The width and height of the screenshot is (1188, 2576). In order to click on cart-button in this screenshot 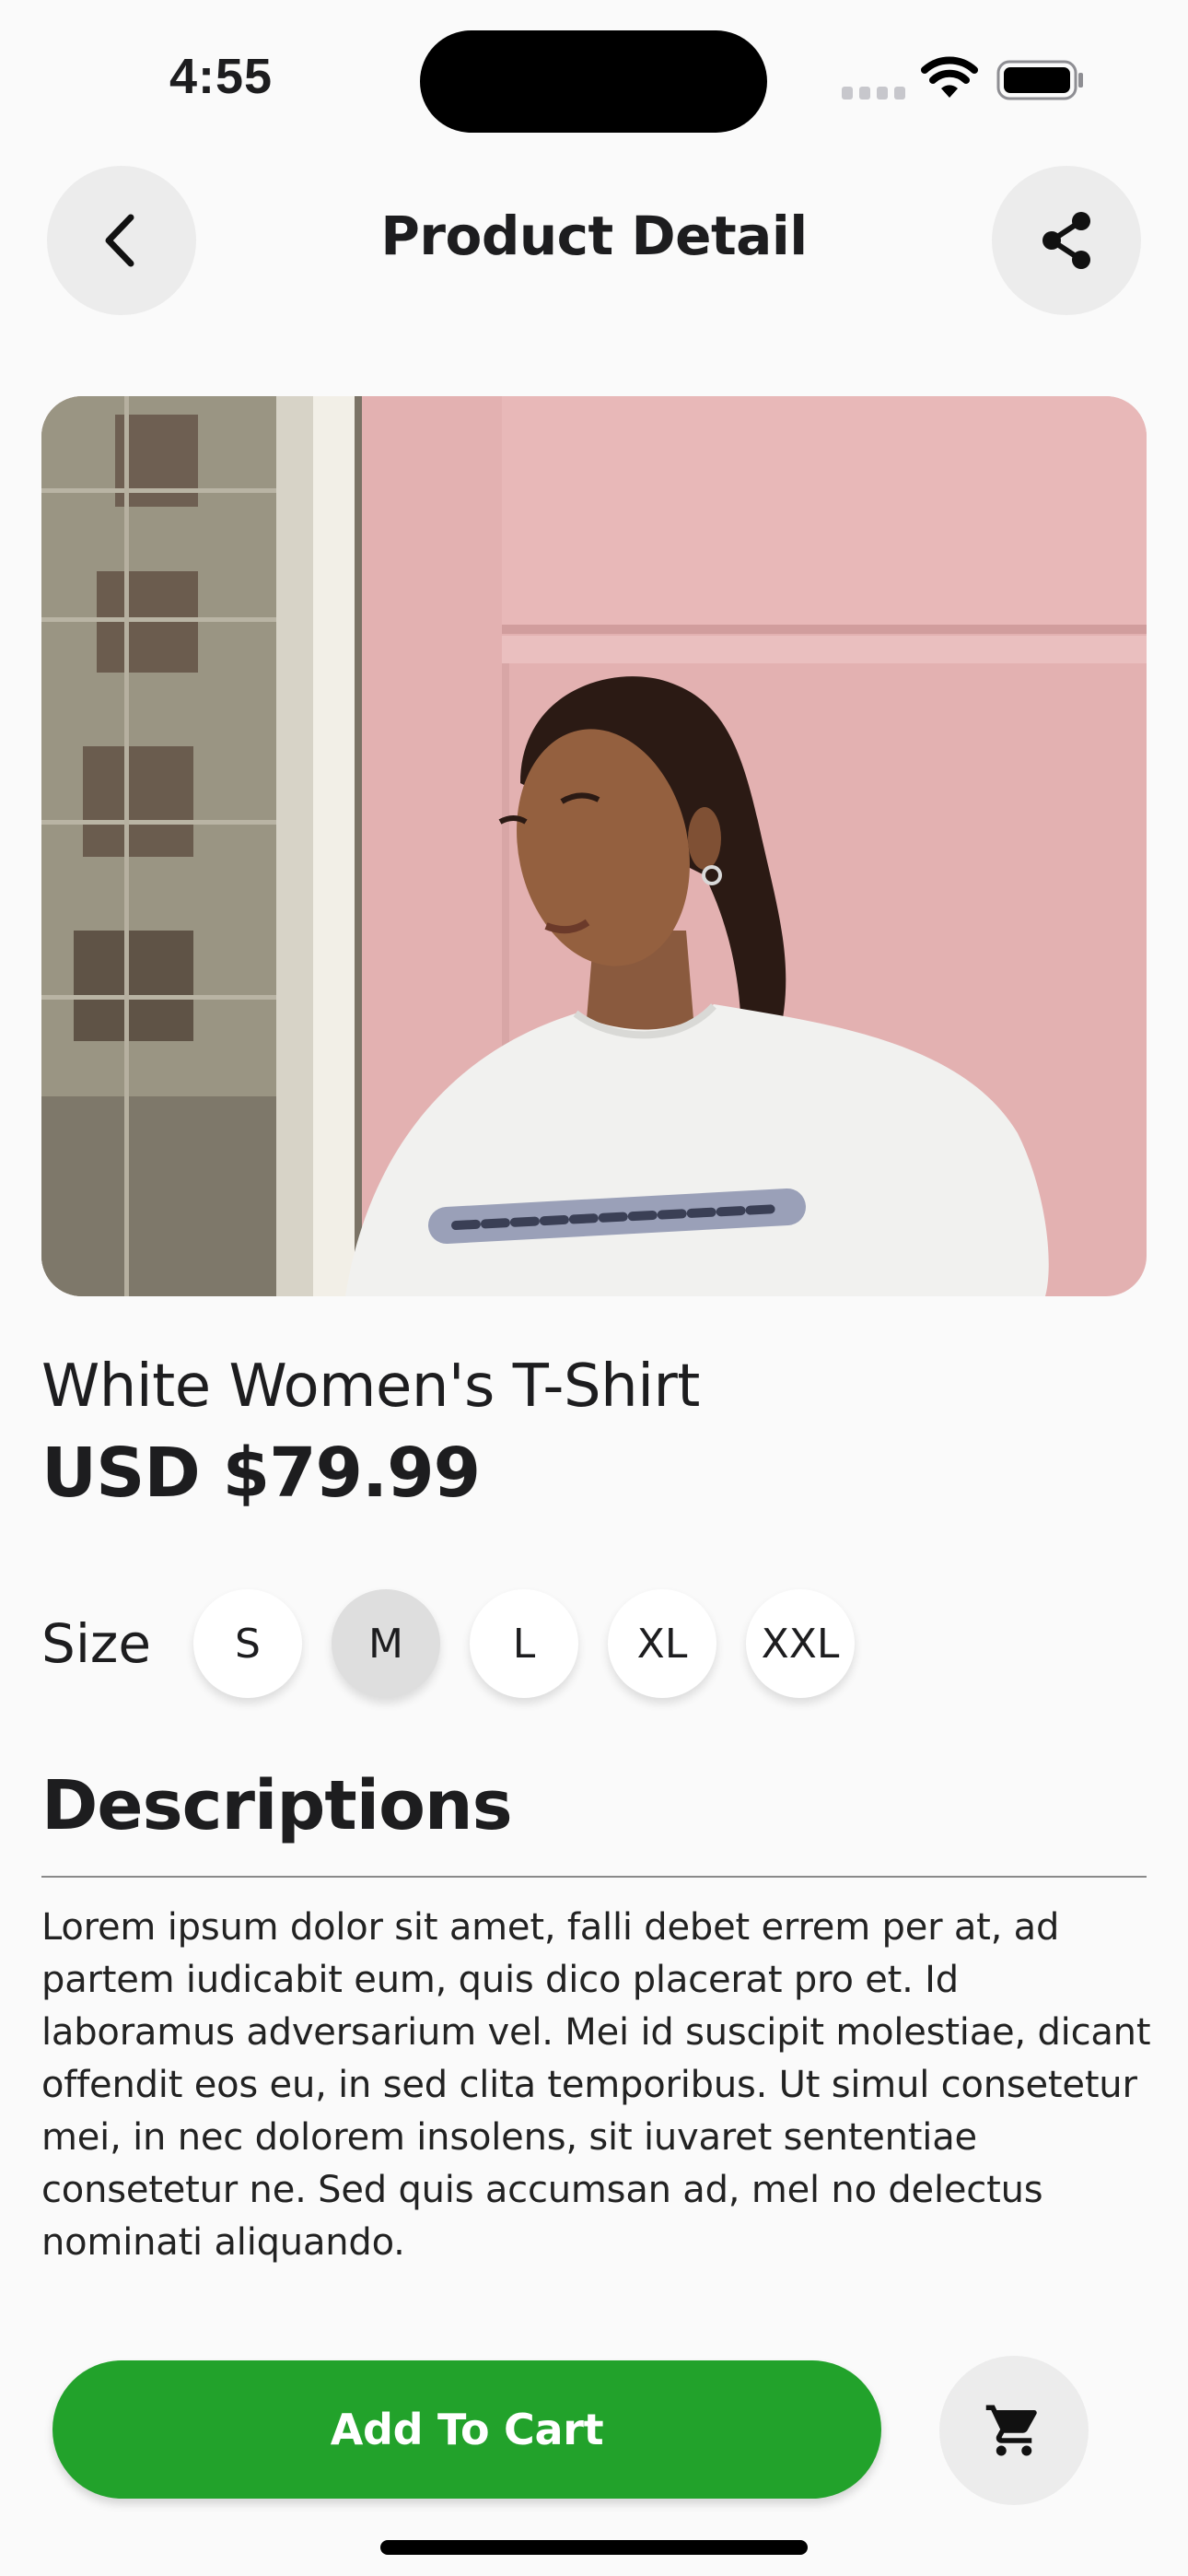, I will do `click(1014, 2430)`.